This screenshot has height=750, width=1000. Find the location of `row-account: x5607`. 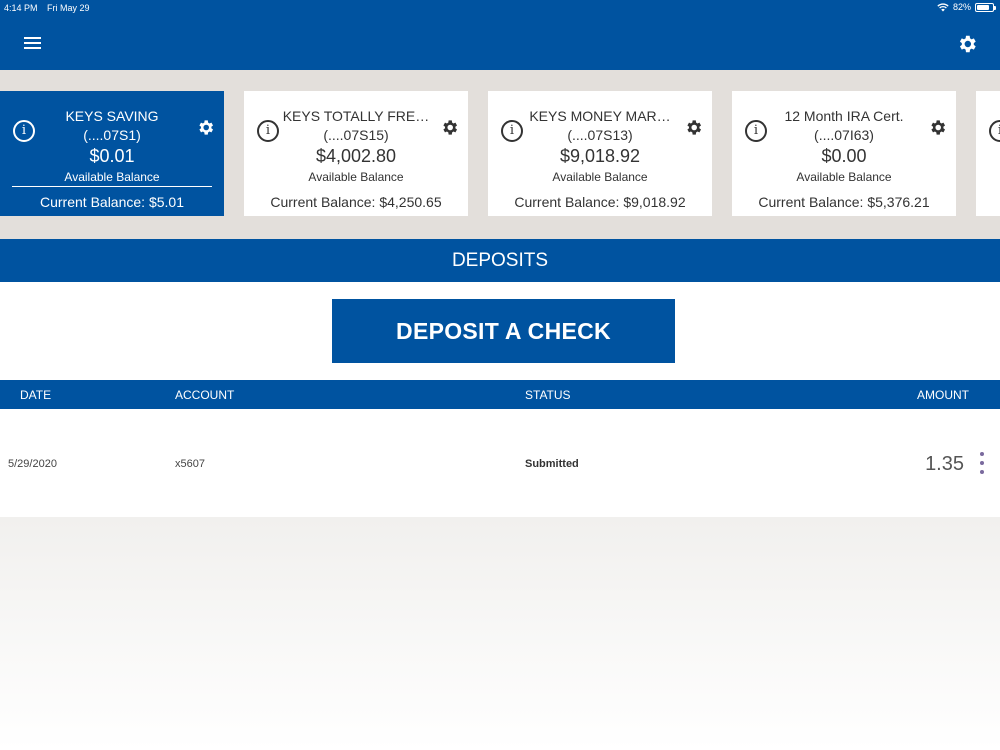

row-account: x5607 is located at coordinates (190, 464).